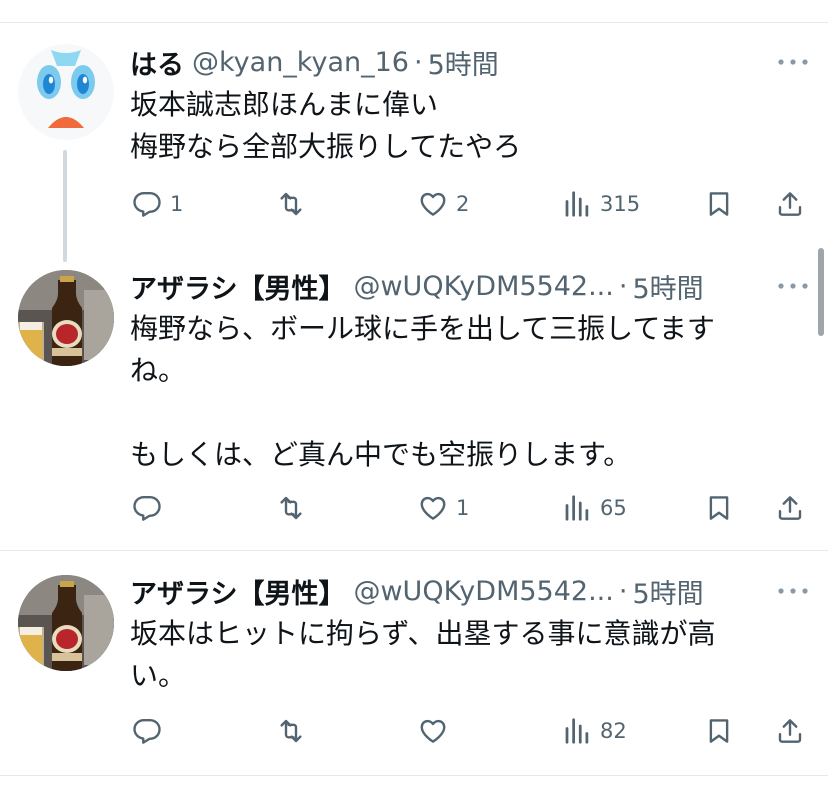 This screenshot has width=828, height=792. Describe the element at coordinates (414, 775) in the screenshot. I see `bottom-divider` at that location.